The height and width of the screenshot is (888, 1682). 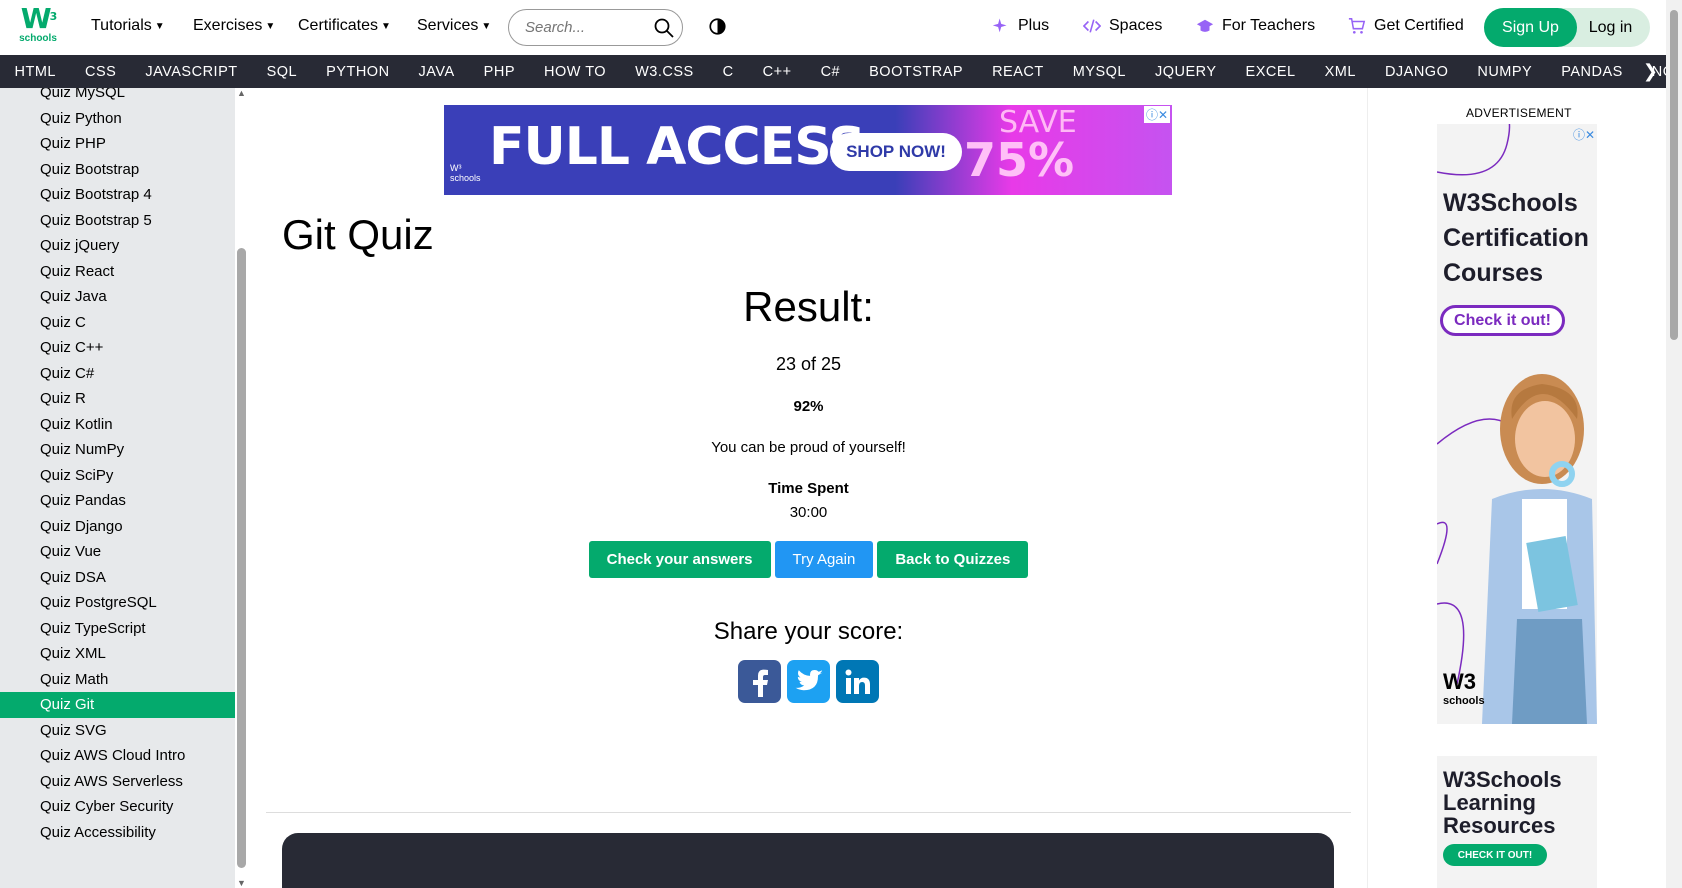 I want to click on plus-label: Plus, so click(x=1034, y=25).